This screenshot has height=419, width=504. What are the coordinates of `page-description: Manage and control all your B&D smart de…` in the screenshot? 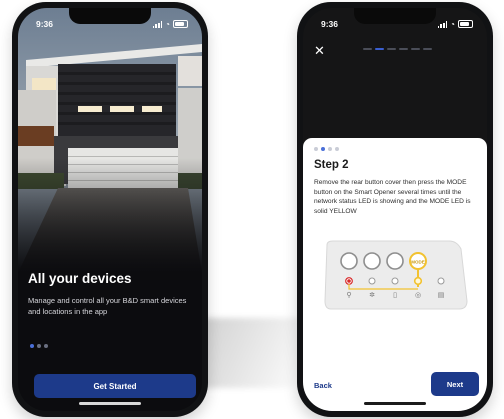 It's located at (107, 306).